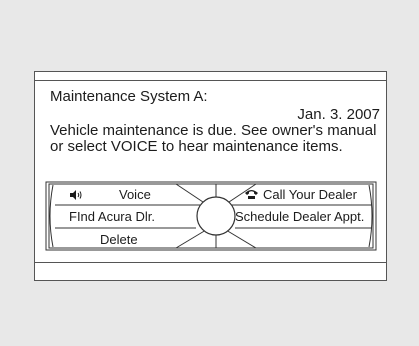  What do you see at coordinates (210, 262) in the screenshot?
I see `bottom-divider` at bounding box center [210, 262].